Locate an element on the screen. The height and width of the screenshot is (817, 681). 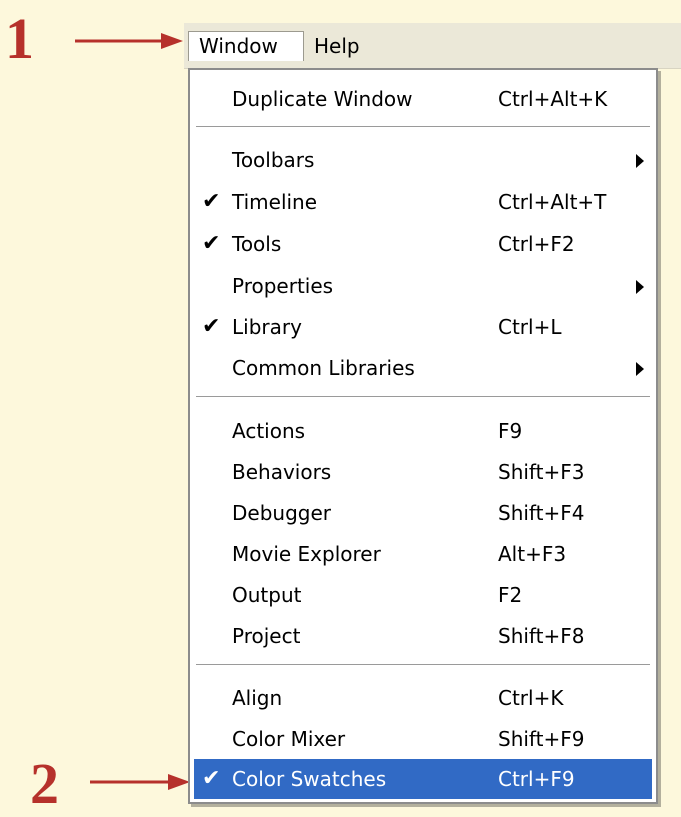
menu-item-shortcut: Ctrl+F2 is located at coordinates (536, 244).